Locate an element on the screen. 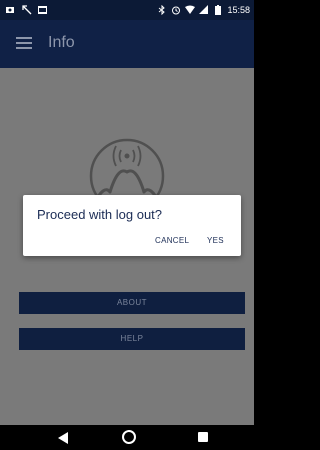 This screenshot has height=450, width=320. alarm-icon is located at coordinates (176, 10).